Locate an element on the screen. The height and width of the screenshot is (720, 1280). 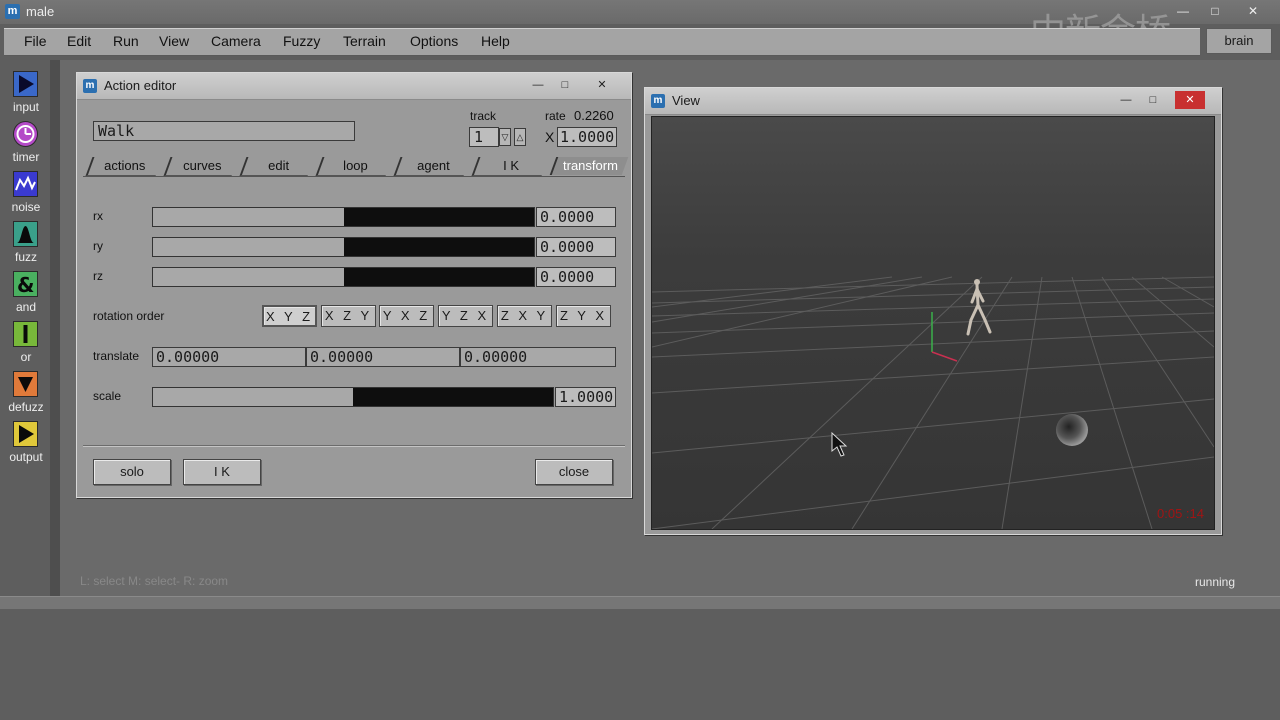
rotation-order-label: rotation order is located at coordinates (129, 316).